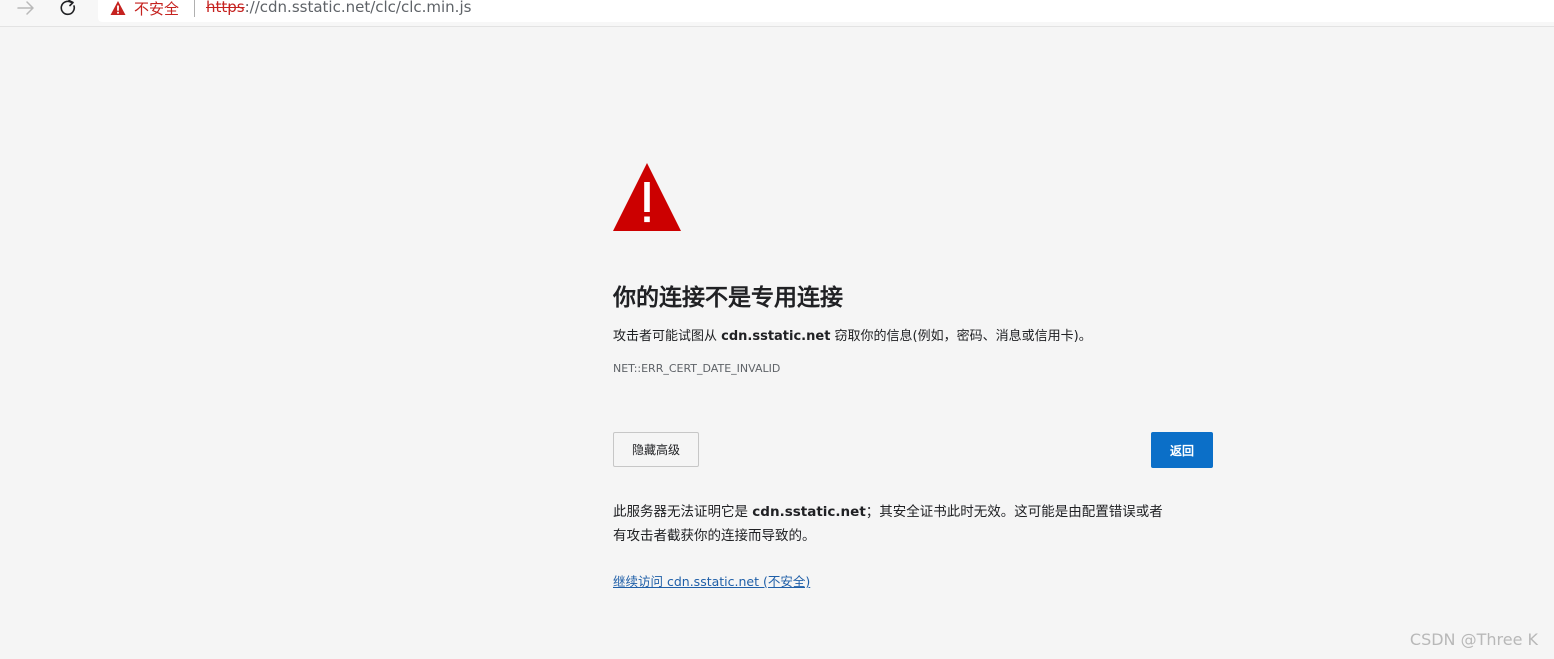 This screenshot has height=659, width=1554. I want to click on details-after: ；其安全证书此时无效。这可能是由配置错误或者, so click(1014, 512).